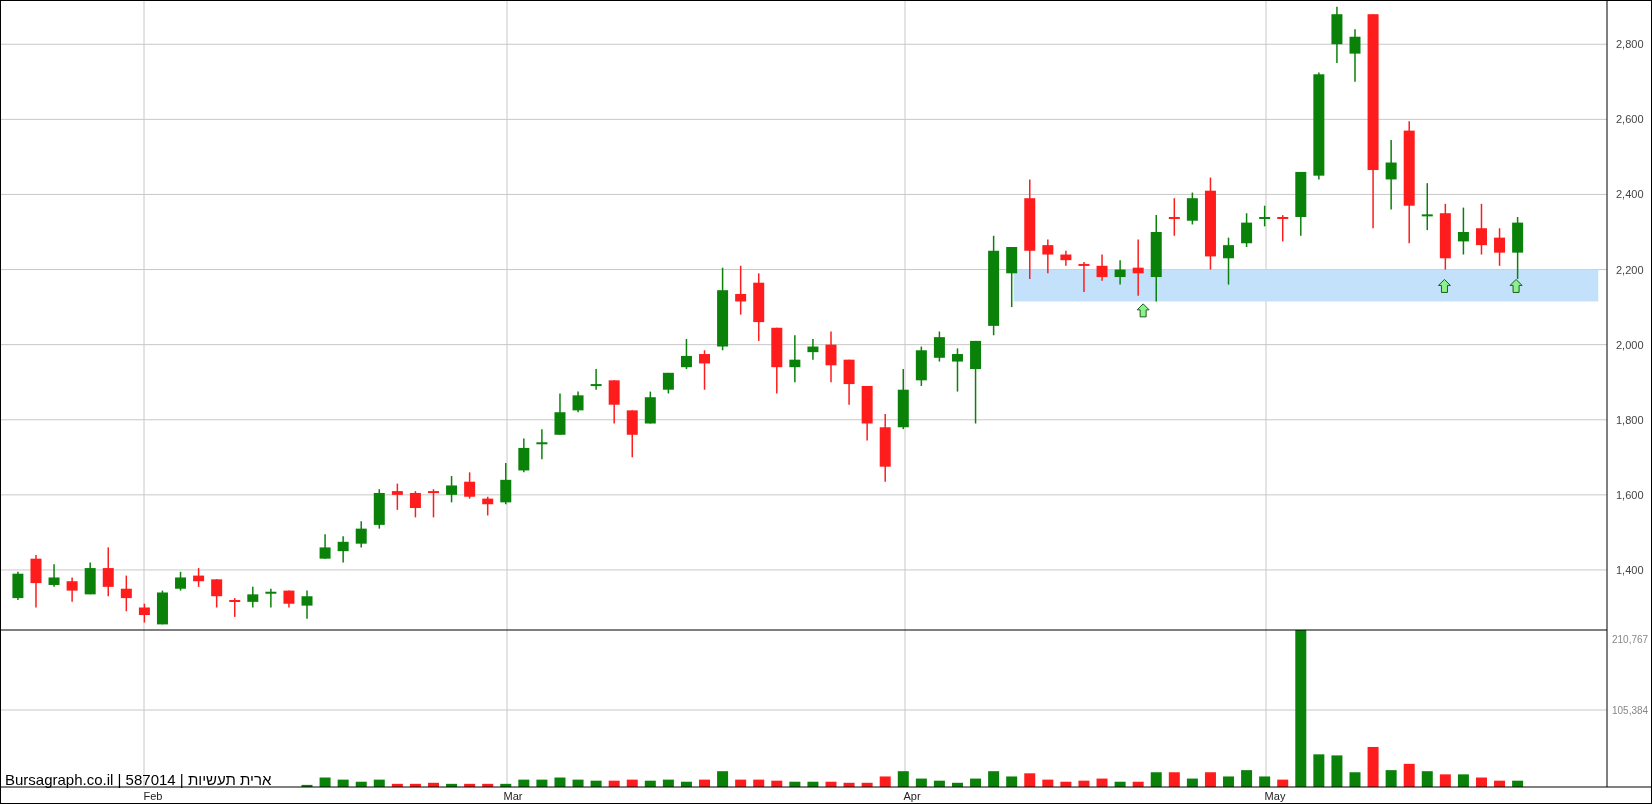 Image resolution: width=1652 pixels, height=804 pixels. I want to click on price-axis-label: 1,400, so click(1630, 569).